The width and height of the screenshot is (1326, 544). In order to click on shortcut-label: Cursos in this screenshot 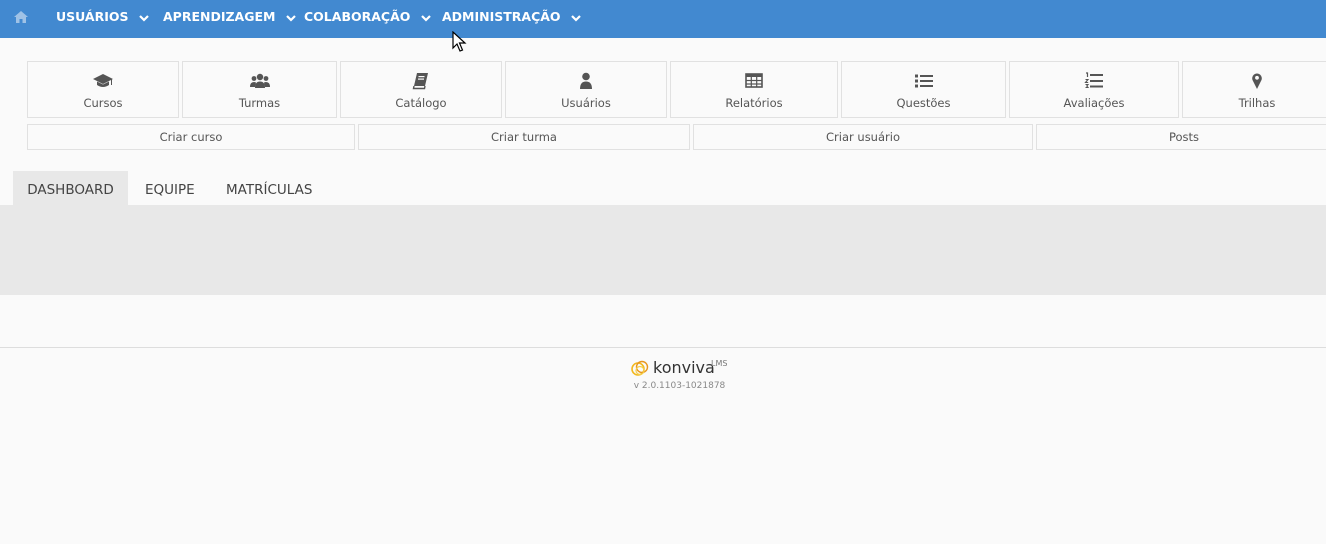, I will do `click(103, 103)`.